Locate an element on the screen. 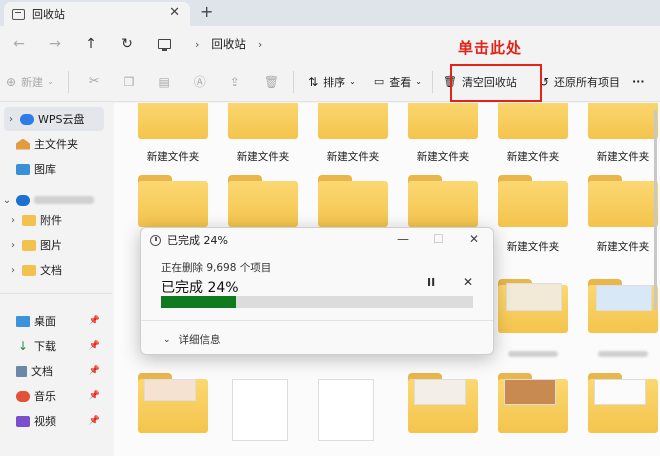  blurred-label is located at coordinates (623, 354).